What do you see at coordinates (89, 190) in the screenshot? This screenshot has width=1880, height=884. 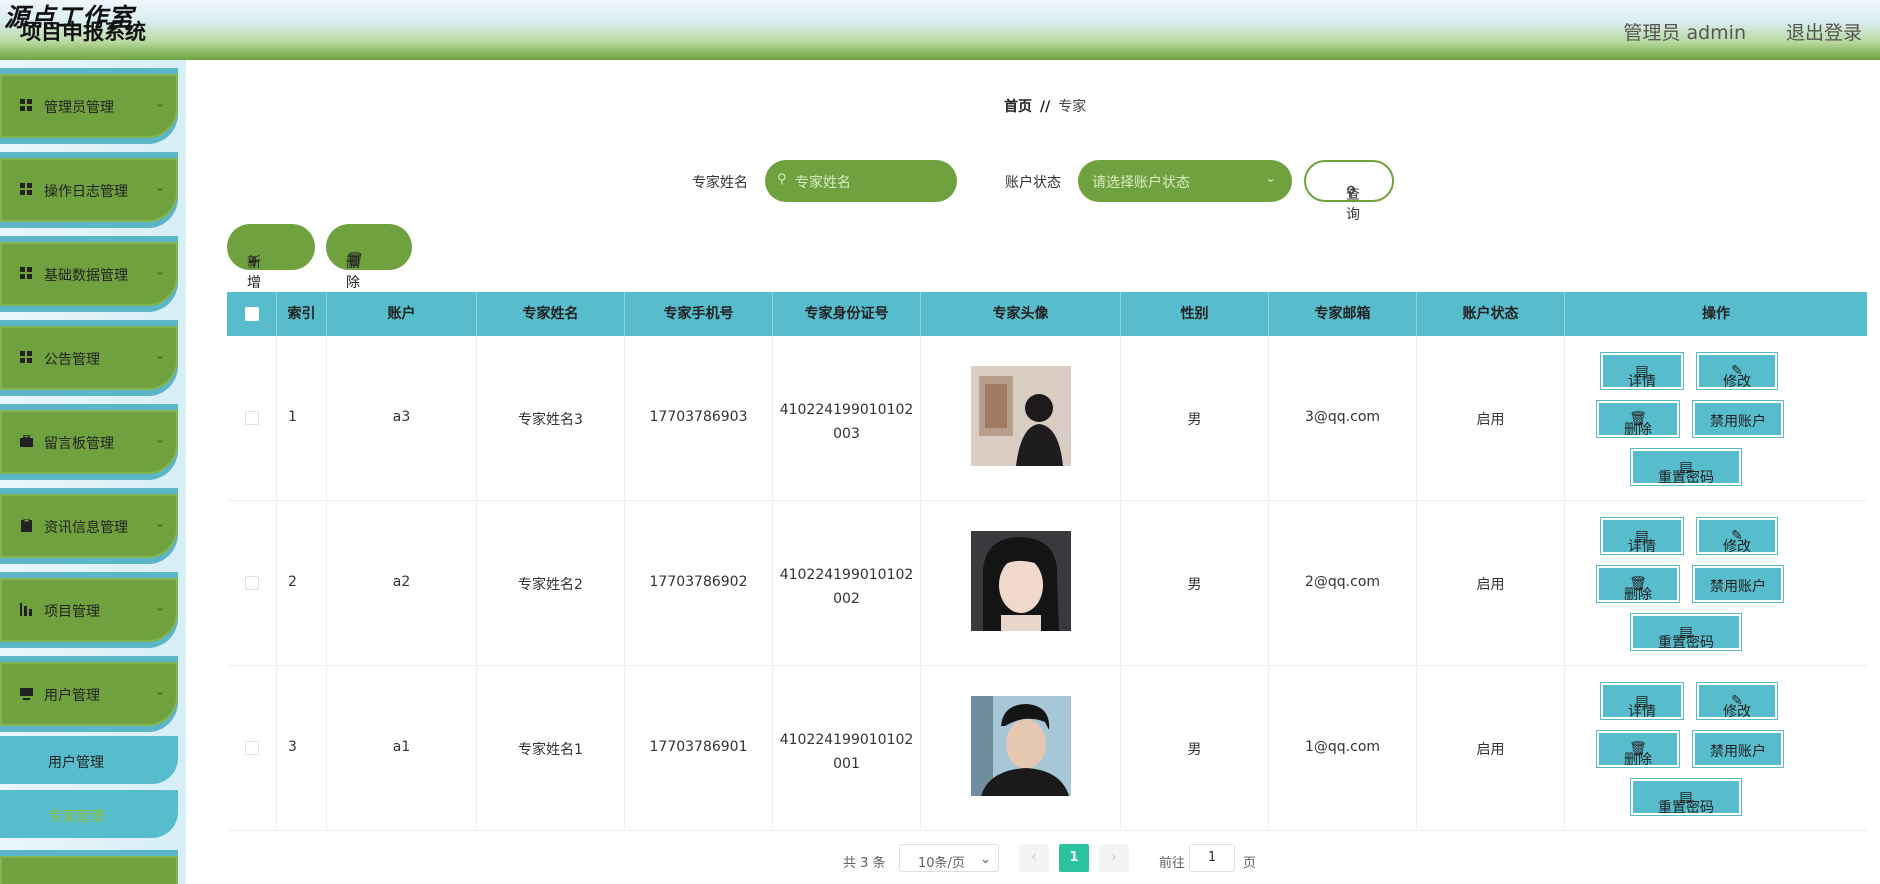 I see `sidebar-item-oplog: 操作日志管理 ⌄` at bounding box center [89, 190].